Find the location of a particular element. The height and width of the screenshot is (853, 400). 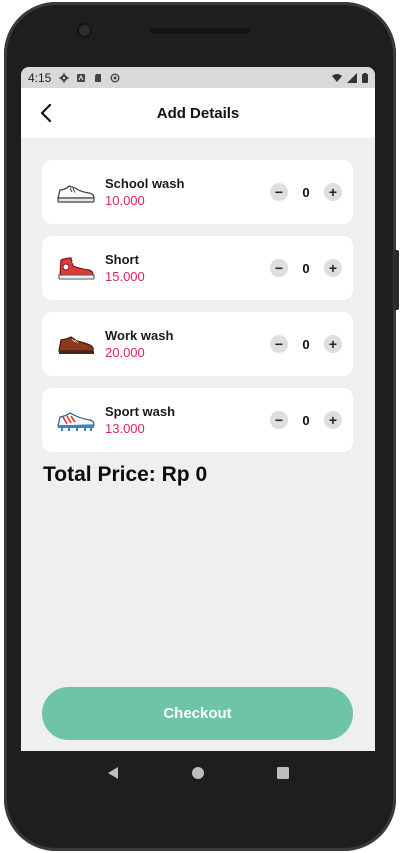

service-card-short: Short 15.000 − 0 + is located at coordinates (197, 268).